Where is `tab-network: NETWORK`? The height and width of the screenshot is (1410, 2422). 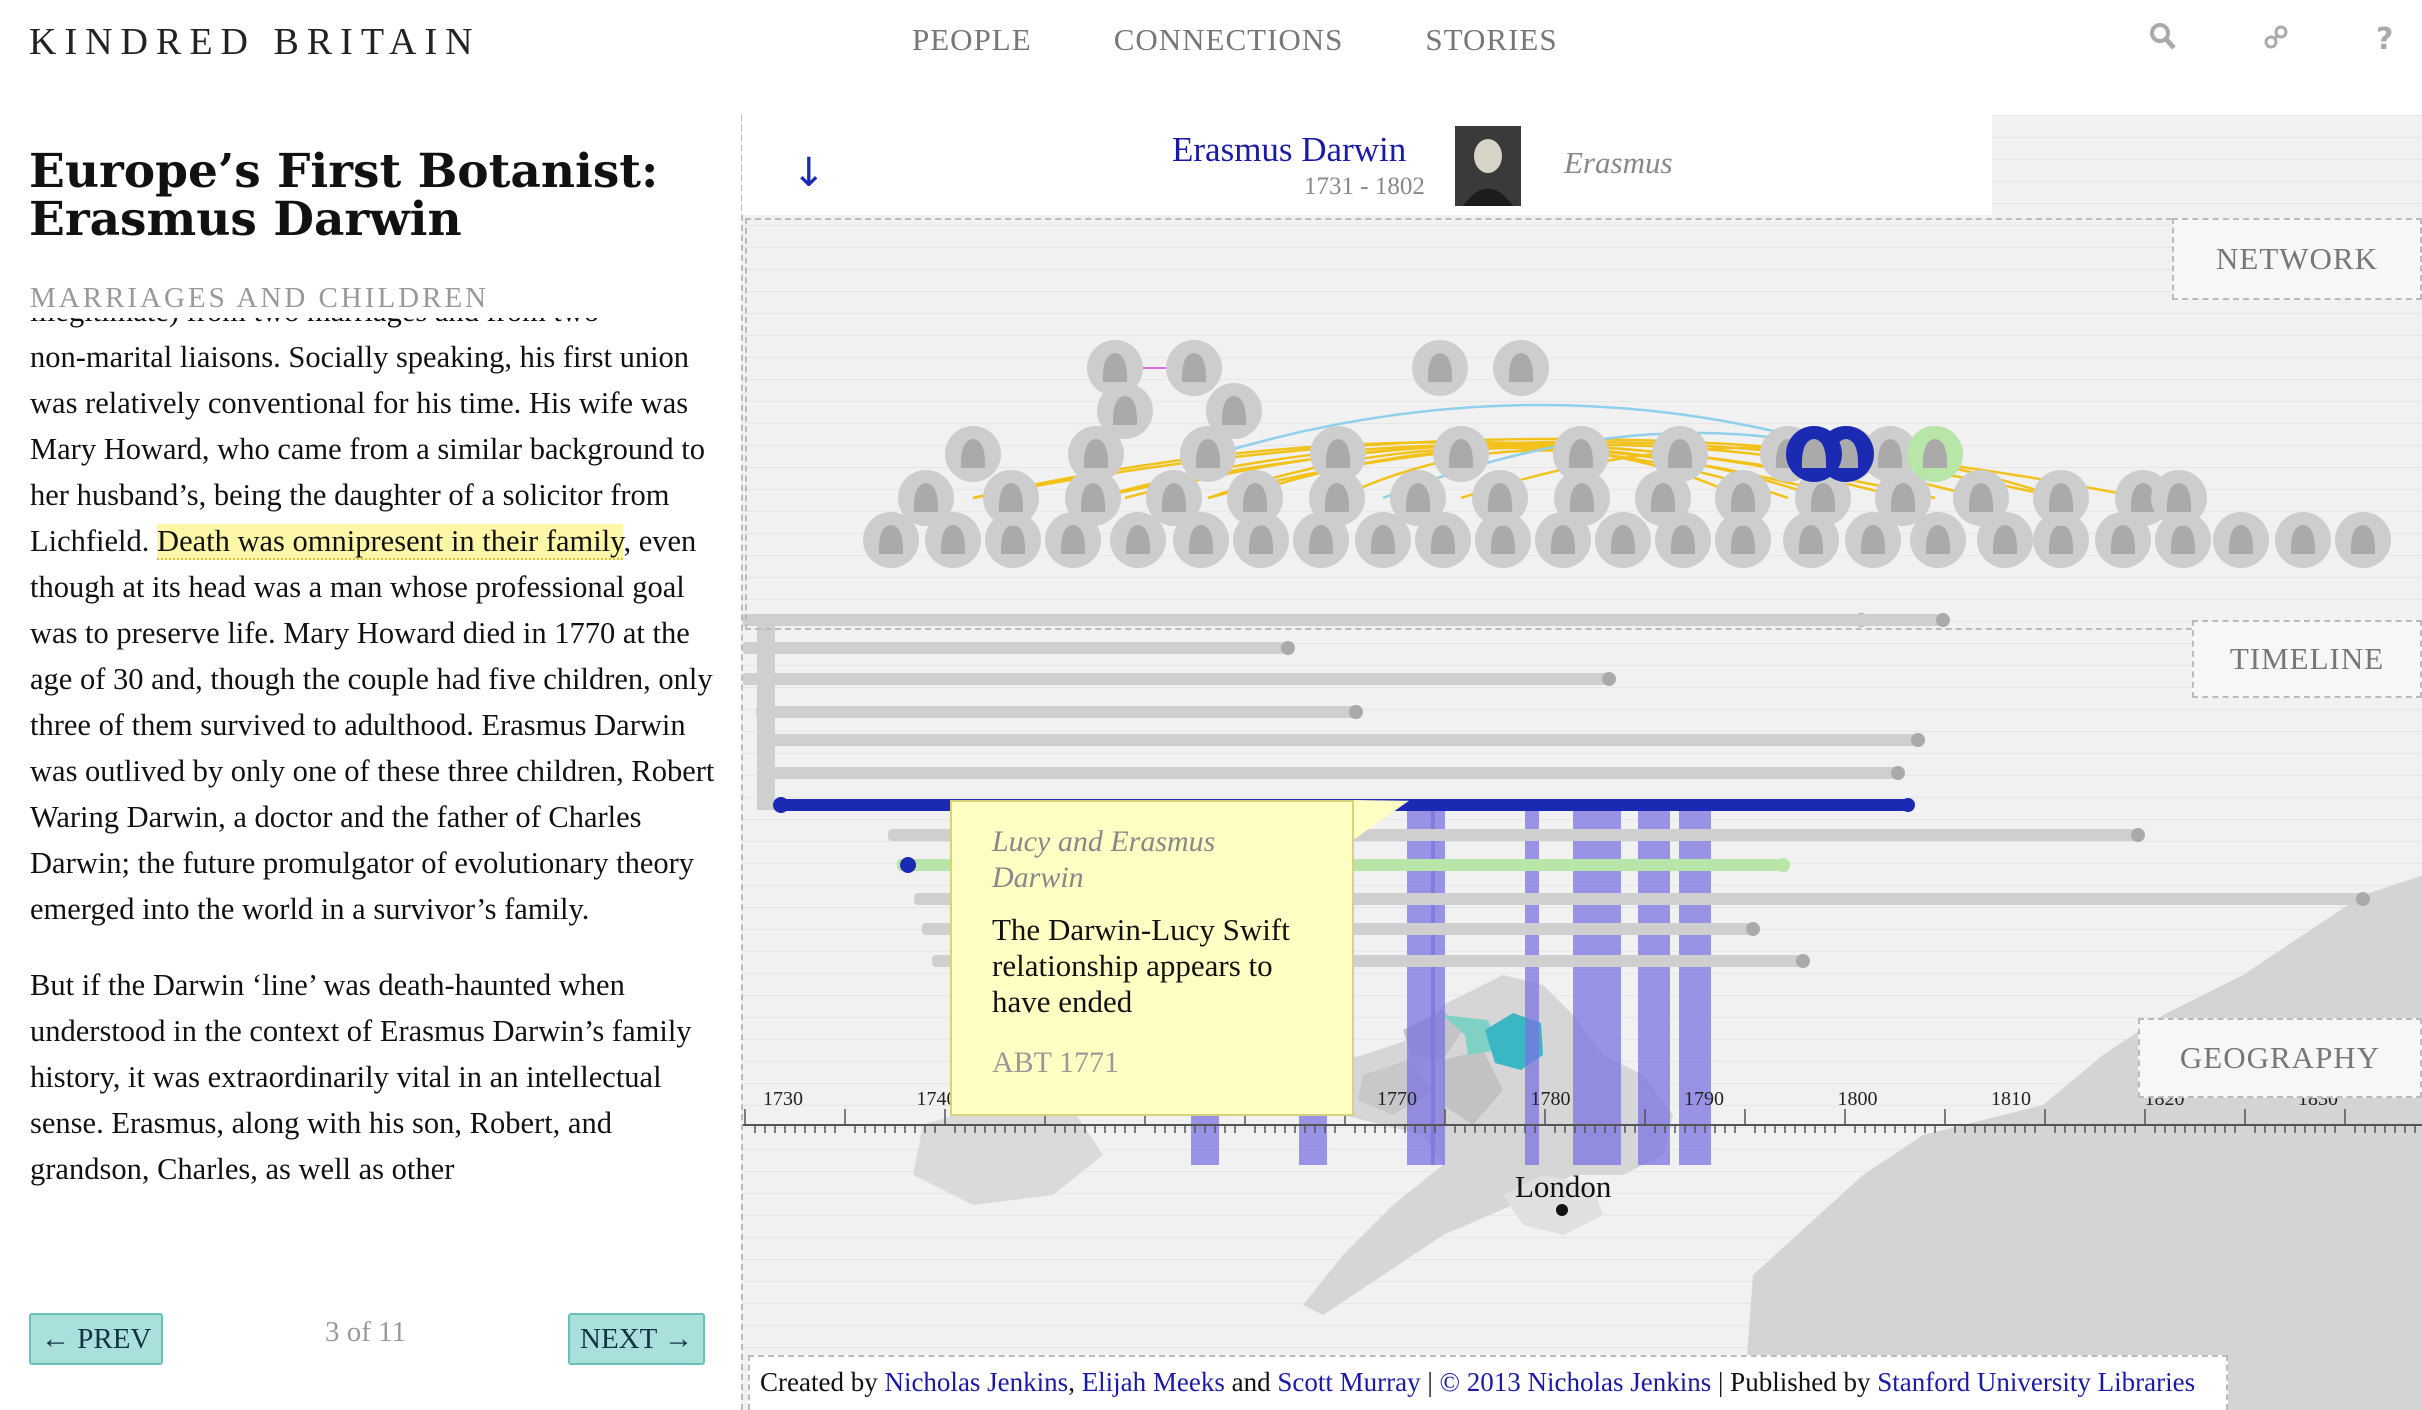
tab-network: NETWORK is located at coordinates (2297, 259).